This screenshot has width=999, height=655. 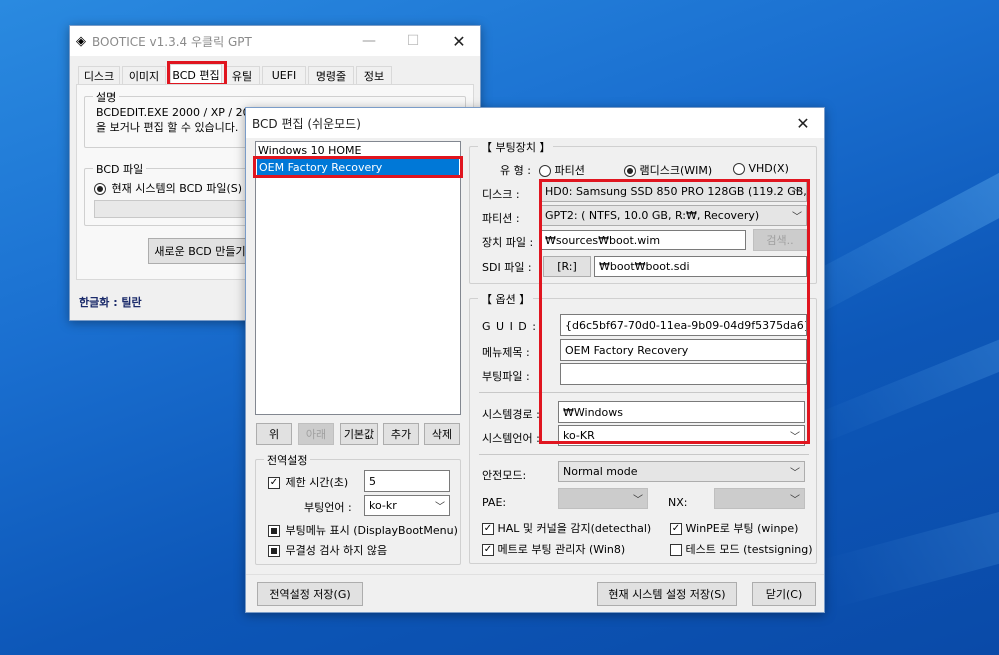 I want to click on add-entry-label: 추가, so click(x=401, y=434).